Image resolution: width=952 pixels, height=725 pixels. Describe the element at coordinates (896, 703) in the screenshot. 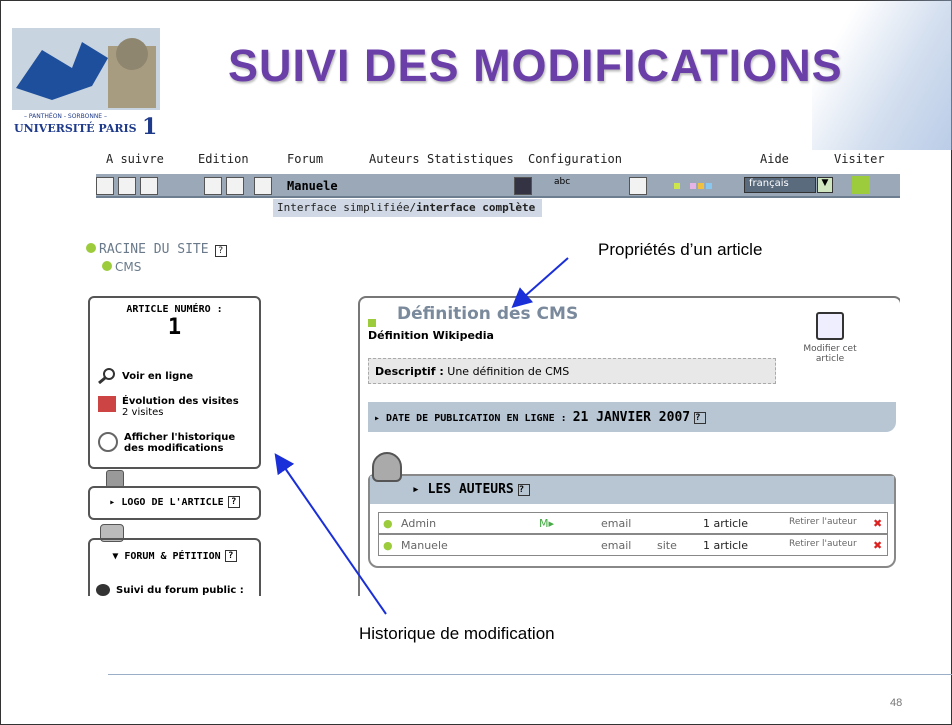

I see `page-number: 48` at that location.